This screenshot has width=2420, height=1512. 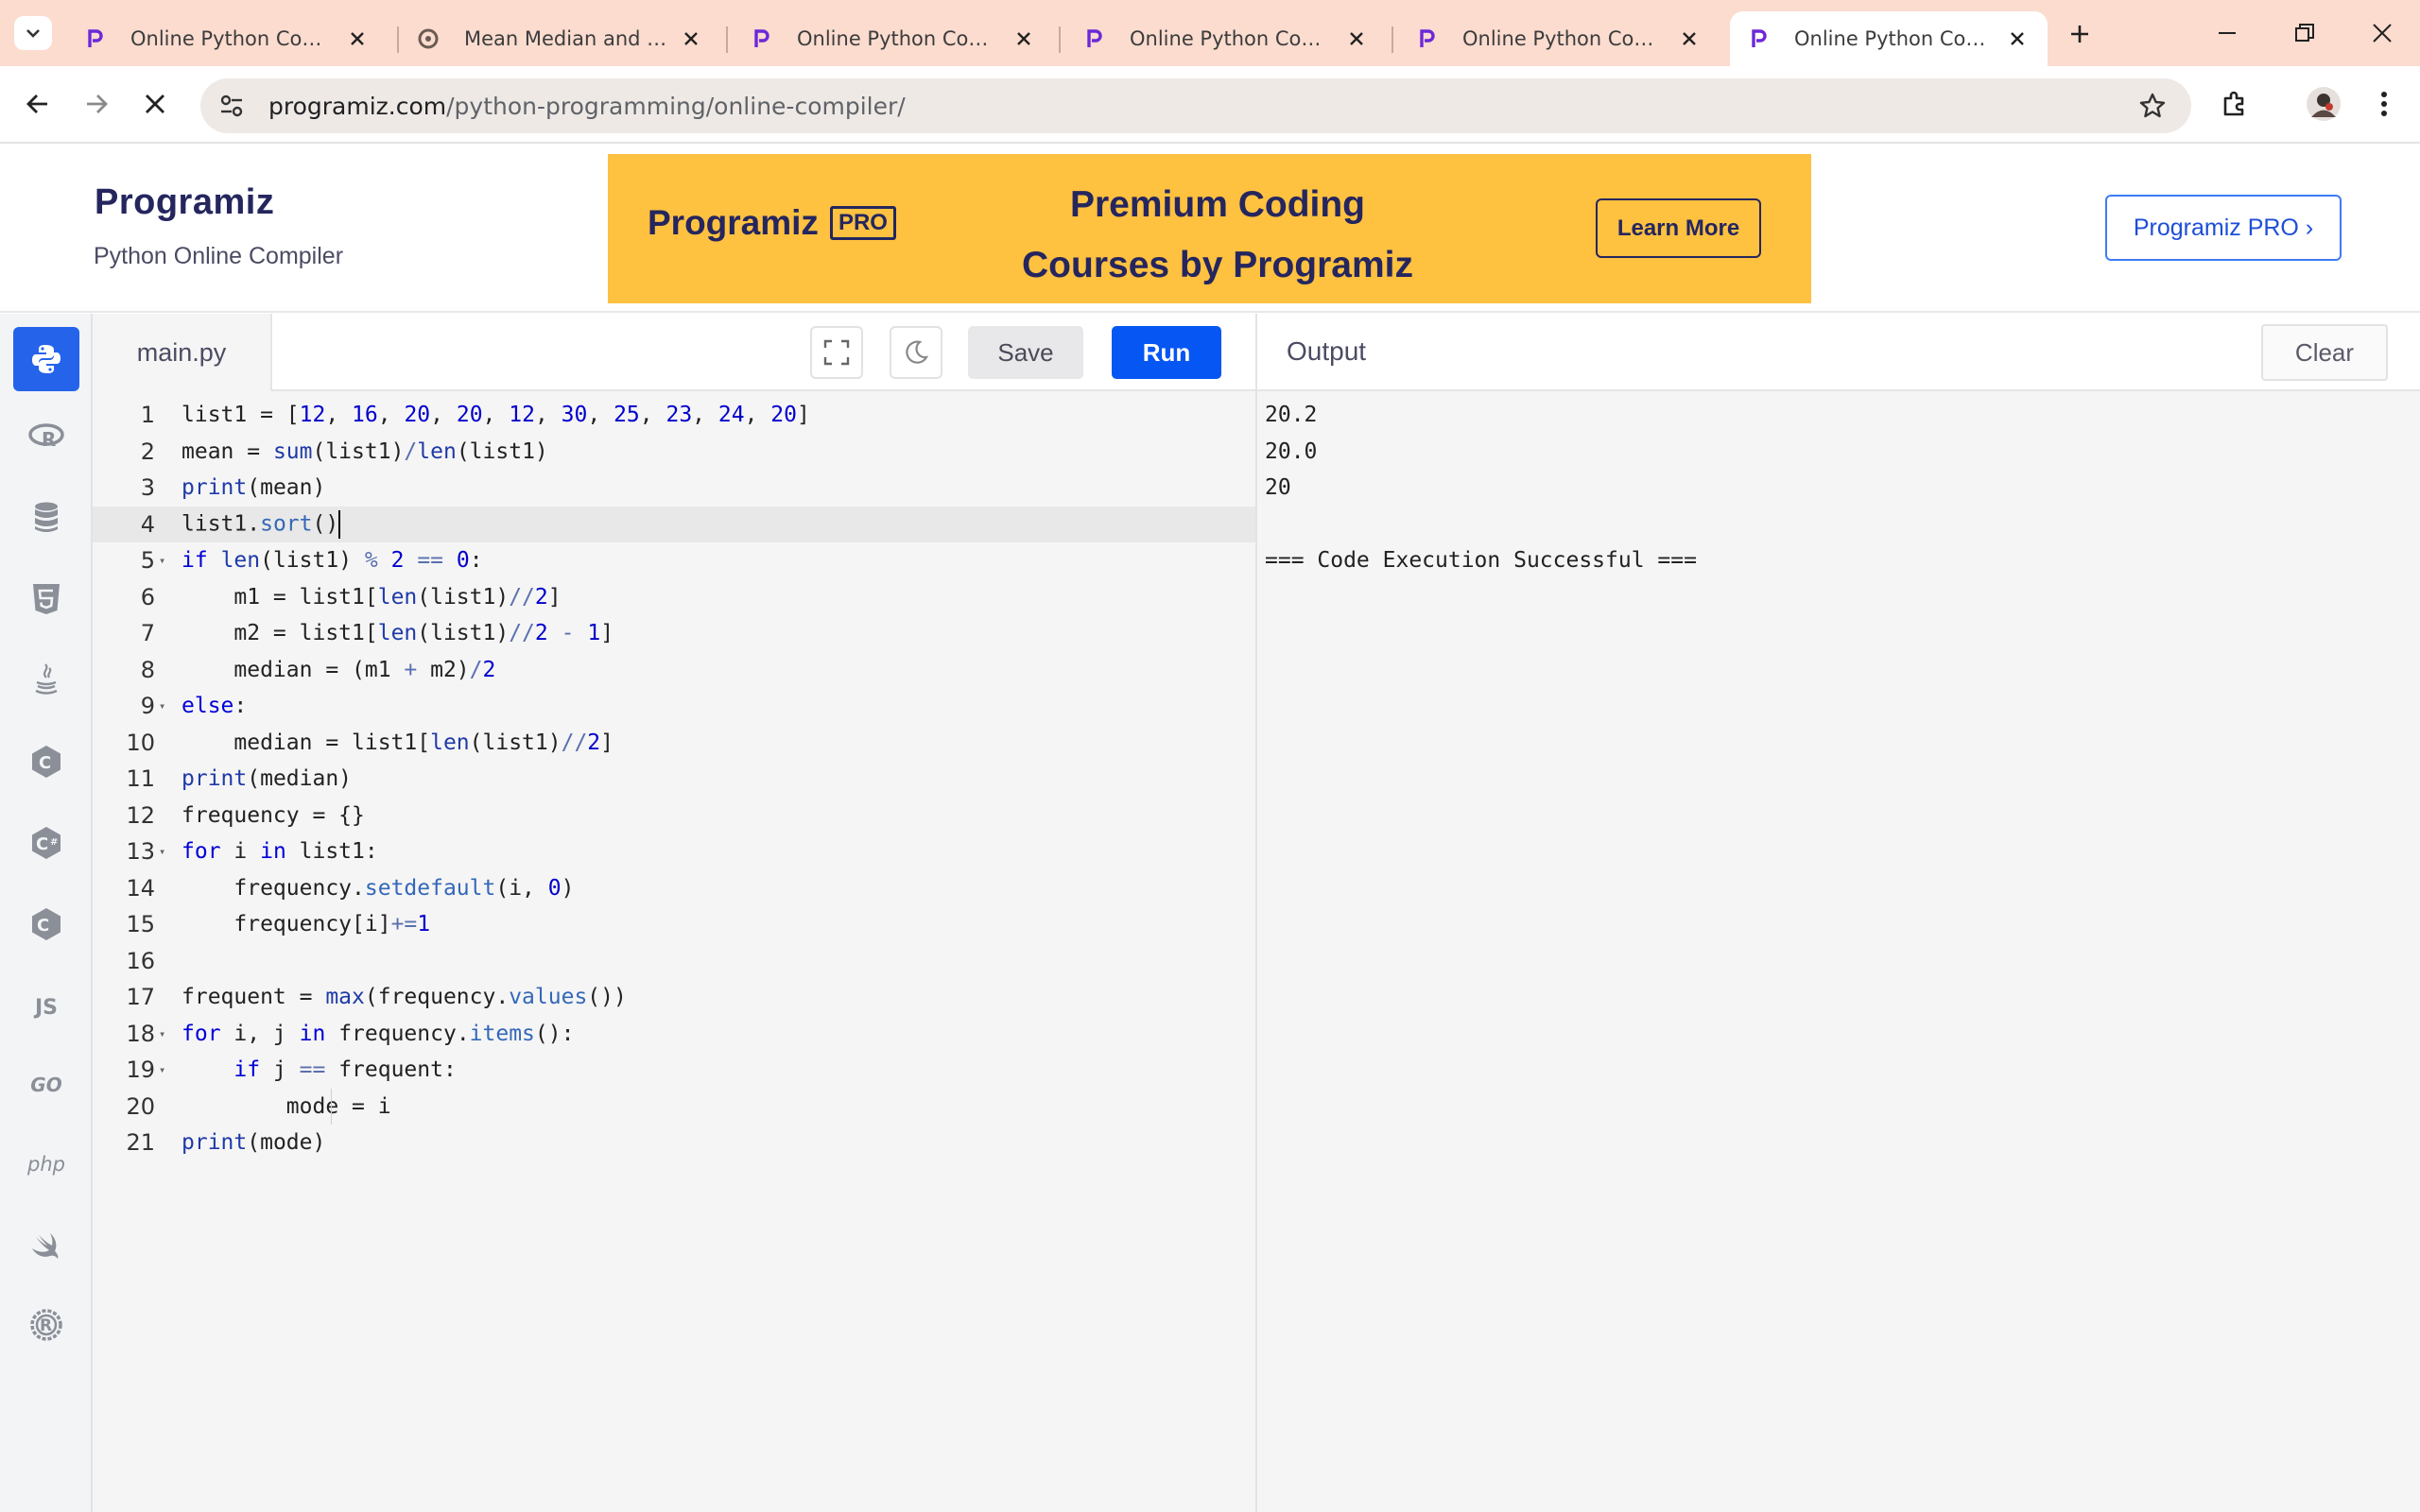 I want to click on svg-text: R, so click(x=49, y=439).